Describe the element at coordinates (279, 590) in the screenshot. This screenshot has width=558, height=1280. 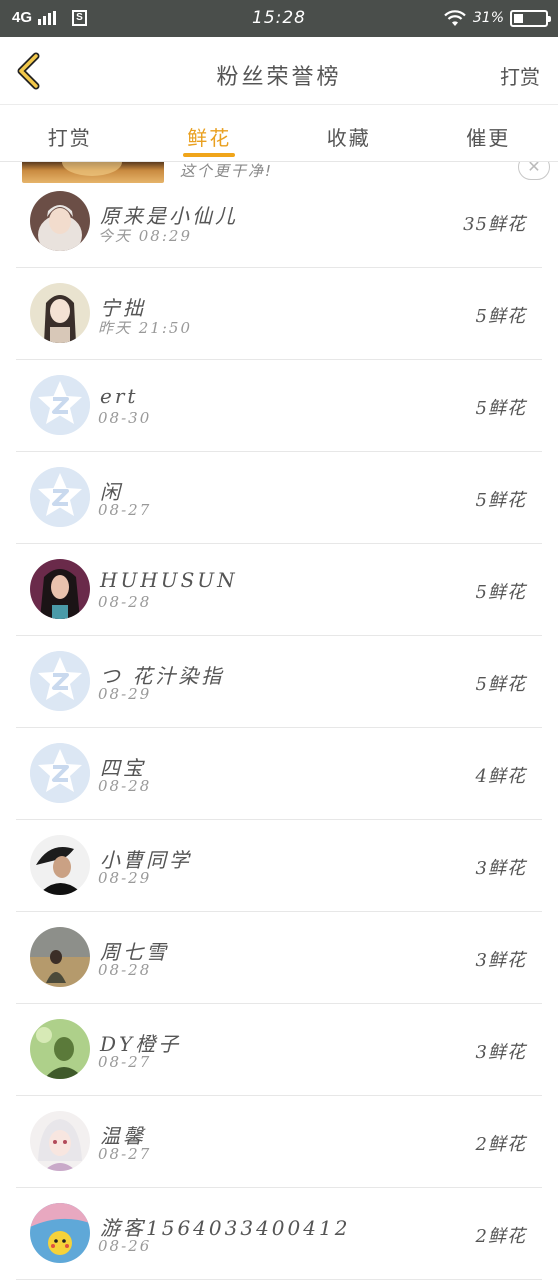
I see `list-item: HUHUSUN 08-28 5鲜花` at that location.